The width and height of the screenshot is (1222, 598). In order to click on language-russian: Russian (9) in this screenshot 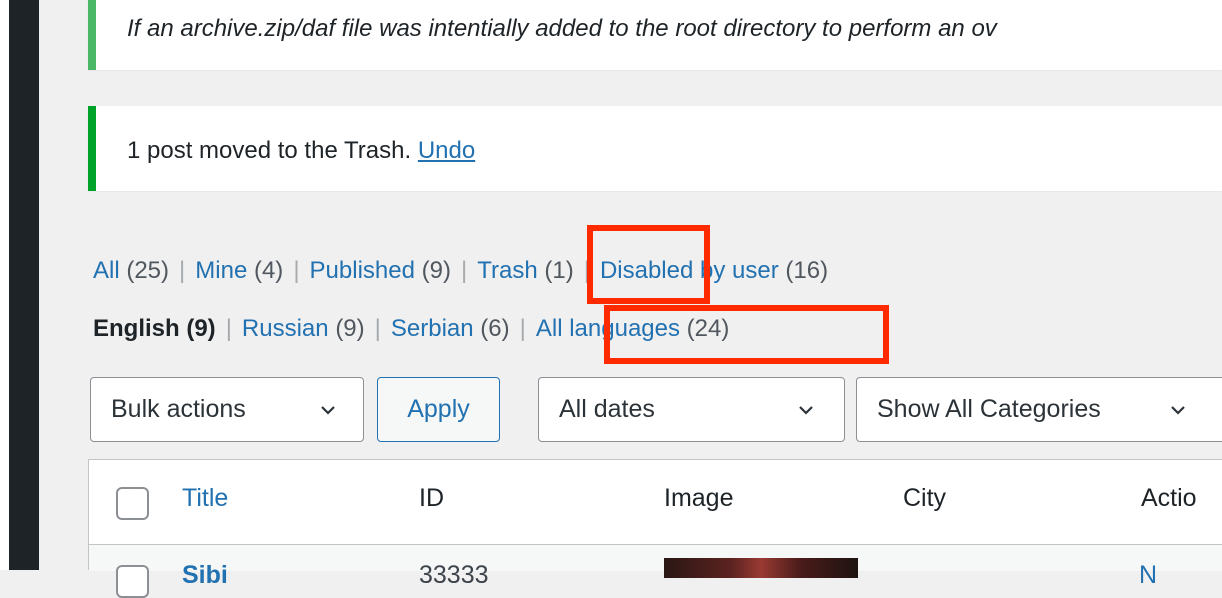, I will do `click(303, 328)`.